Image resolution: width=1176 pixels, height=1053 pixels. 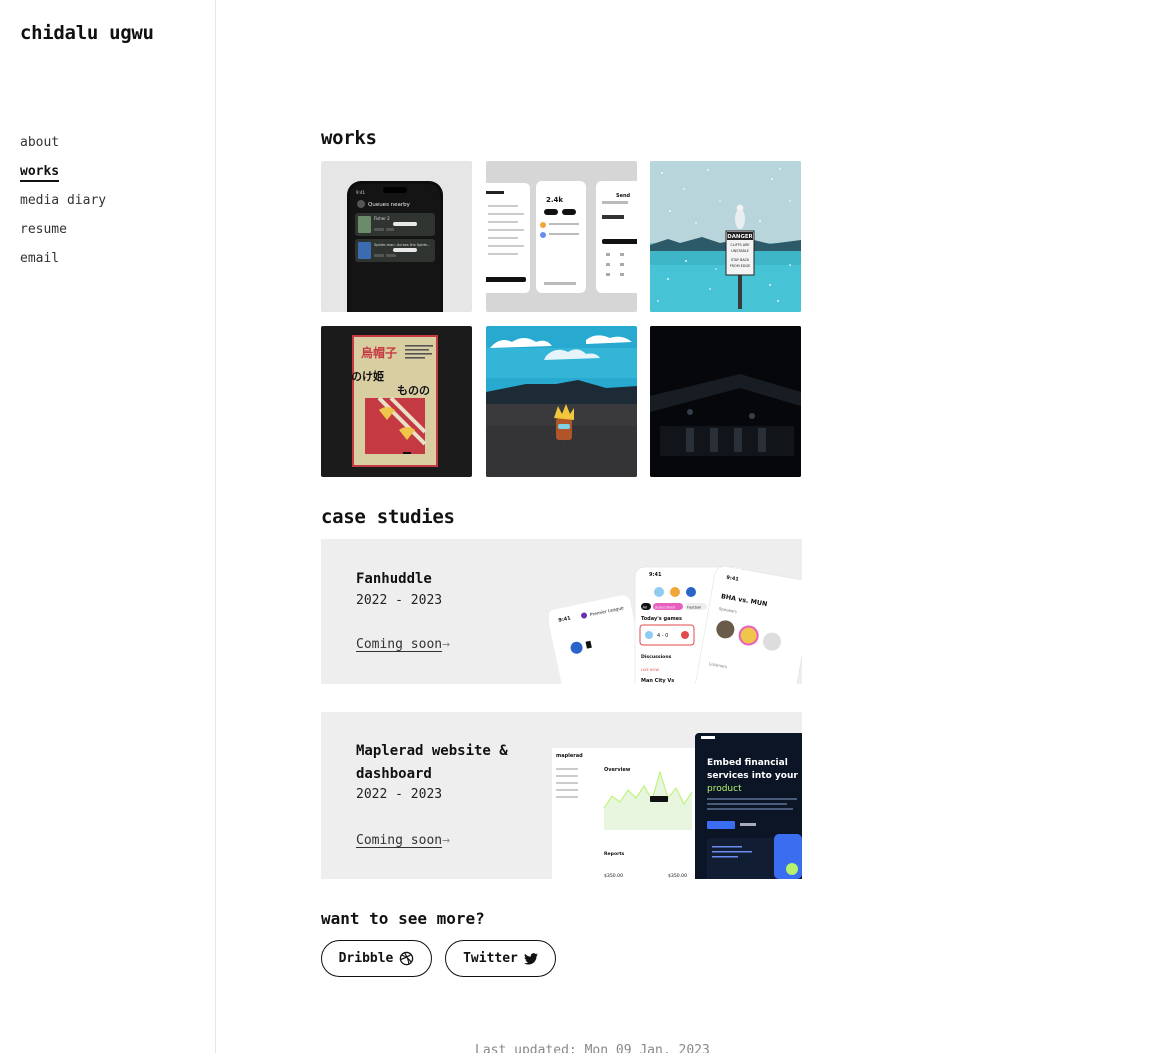 What do you see at coordinates (561, 401) in the screenshot?
I see `work-tile-pixel-landscape` at bounding box center [561, 401].